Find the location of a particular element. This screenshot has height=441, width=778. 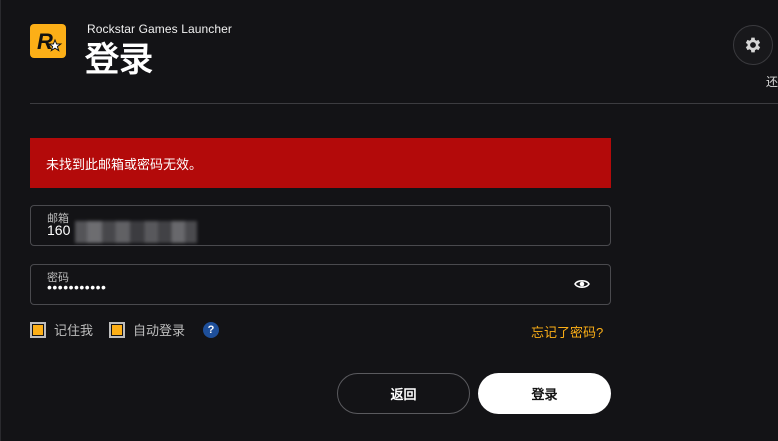

auto-login-checkbox is located at coordinates (117, 329).